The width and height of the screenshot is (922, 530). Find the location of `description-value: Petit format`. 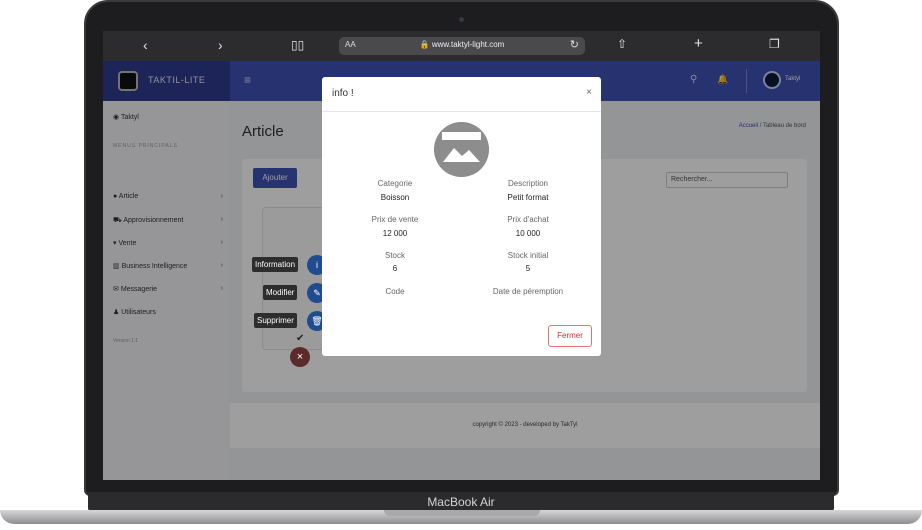

description-value: Petit format is located at coordinates (528, 197).